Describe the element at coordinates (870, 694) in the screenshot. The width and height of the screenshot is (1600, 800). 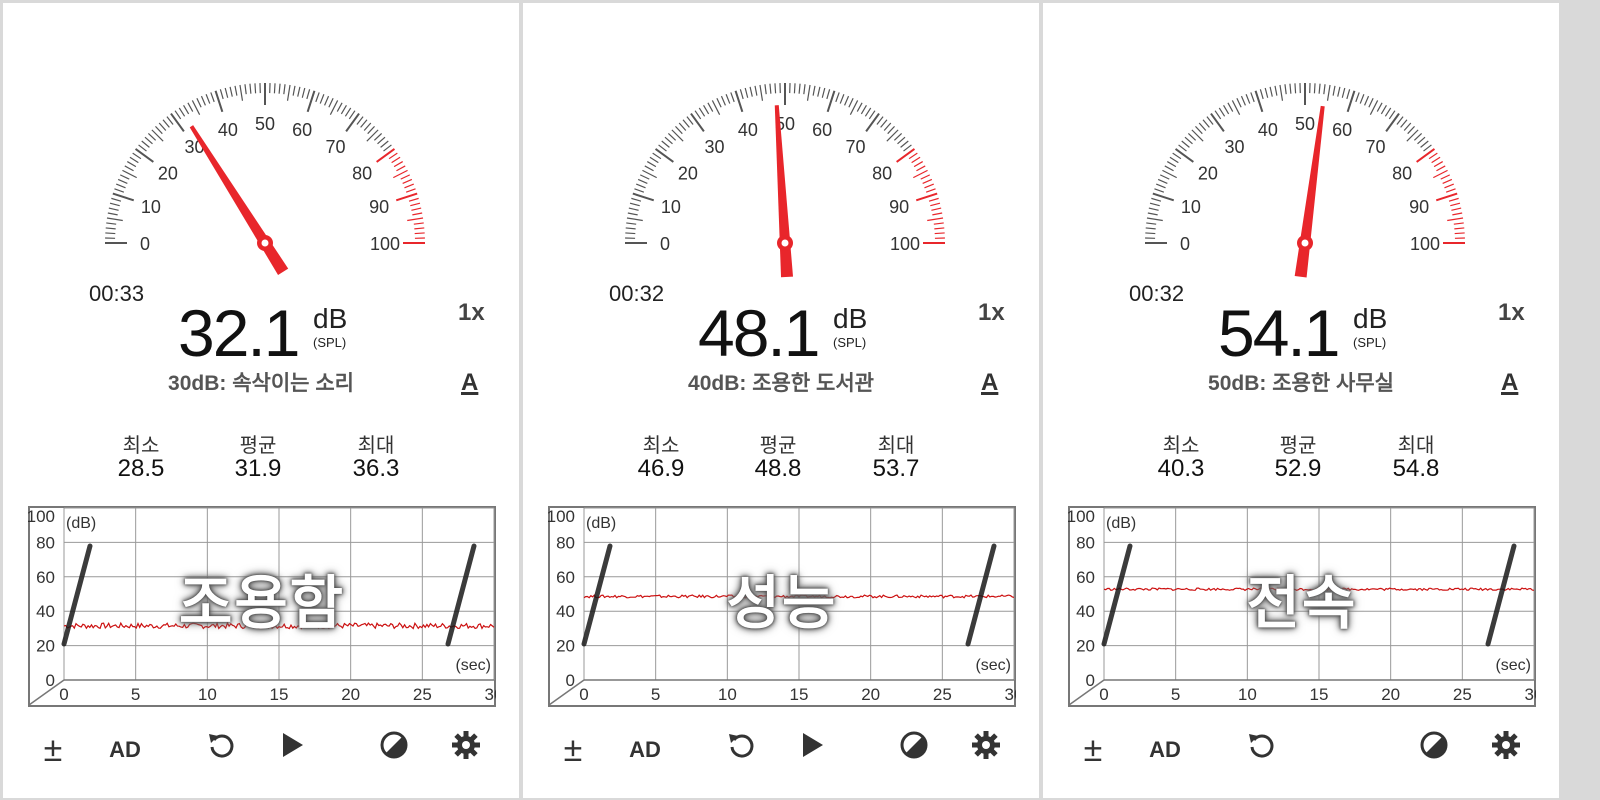
I see `x-tick-label: 20` at that location.